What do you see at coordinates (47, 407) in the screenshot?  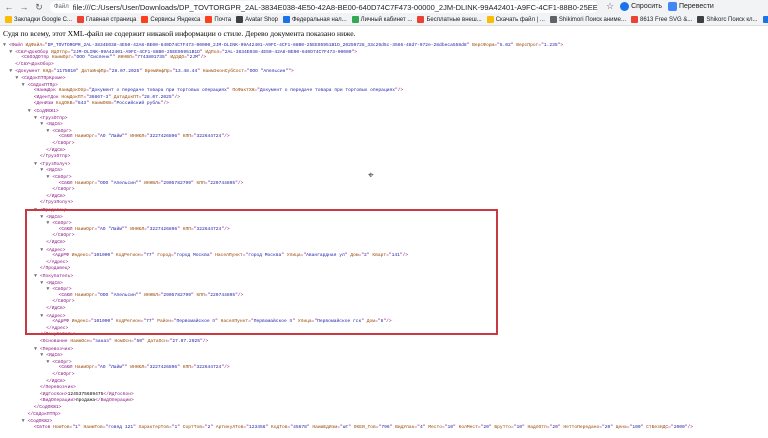 I see `tag-markup: </СодФХЖ1>` at bounding box center [47, 407].